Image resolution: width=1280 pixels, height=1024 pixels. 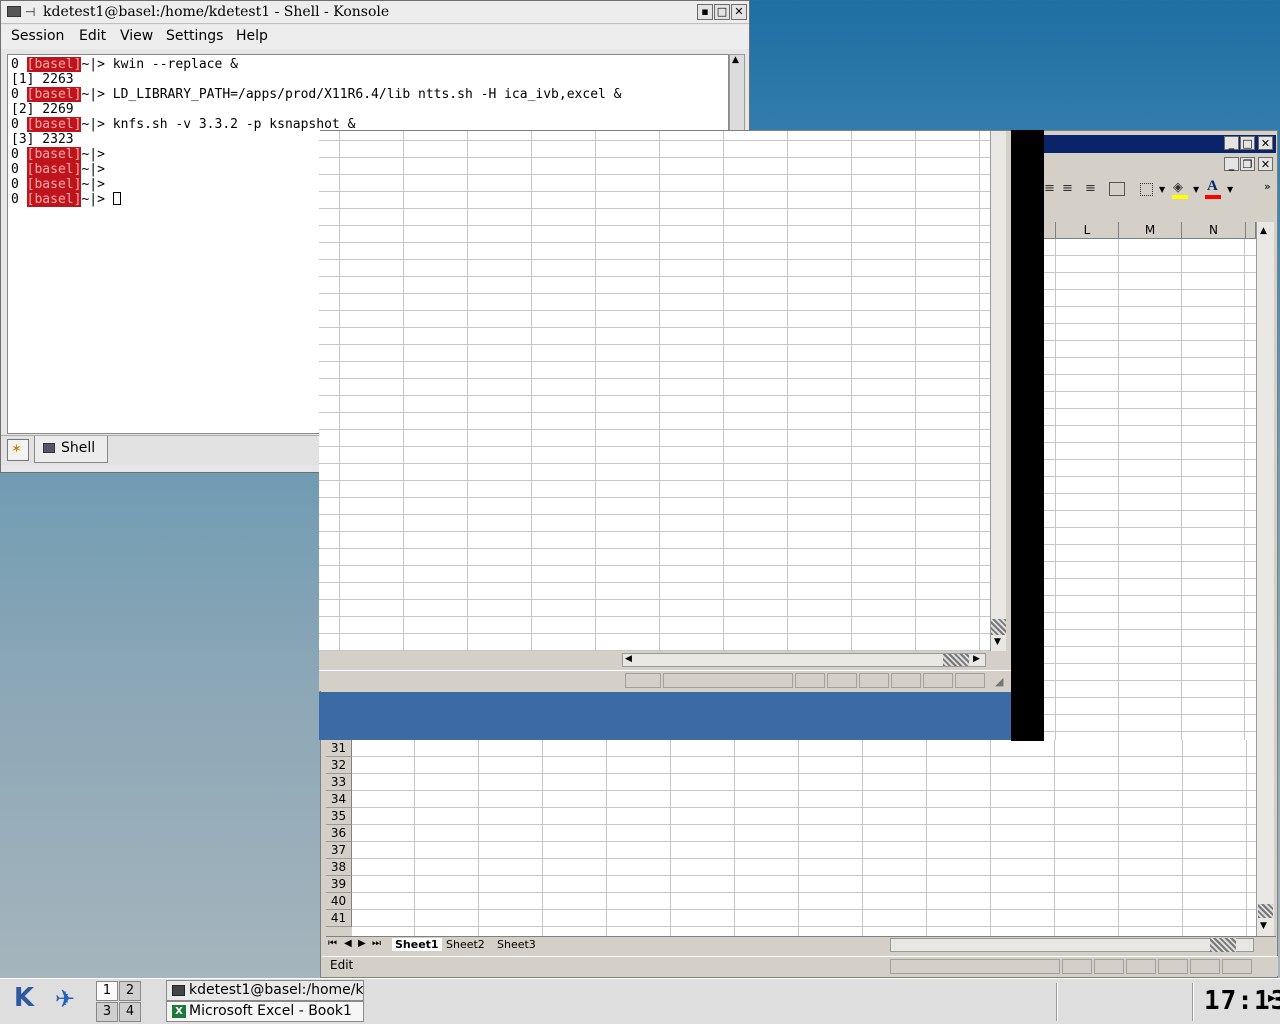 I want to click on column-header-L: L, so click(x=1087, y=230).